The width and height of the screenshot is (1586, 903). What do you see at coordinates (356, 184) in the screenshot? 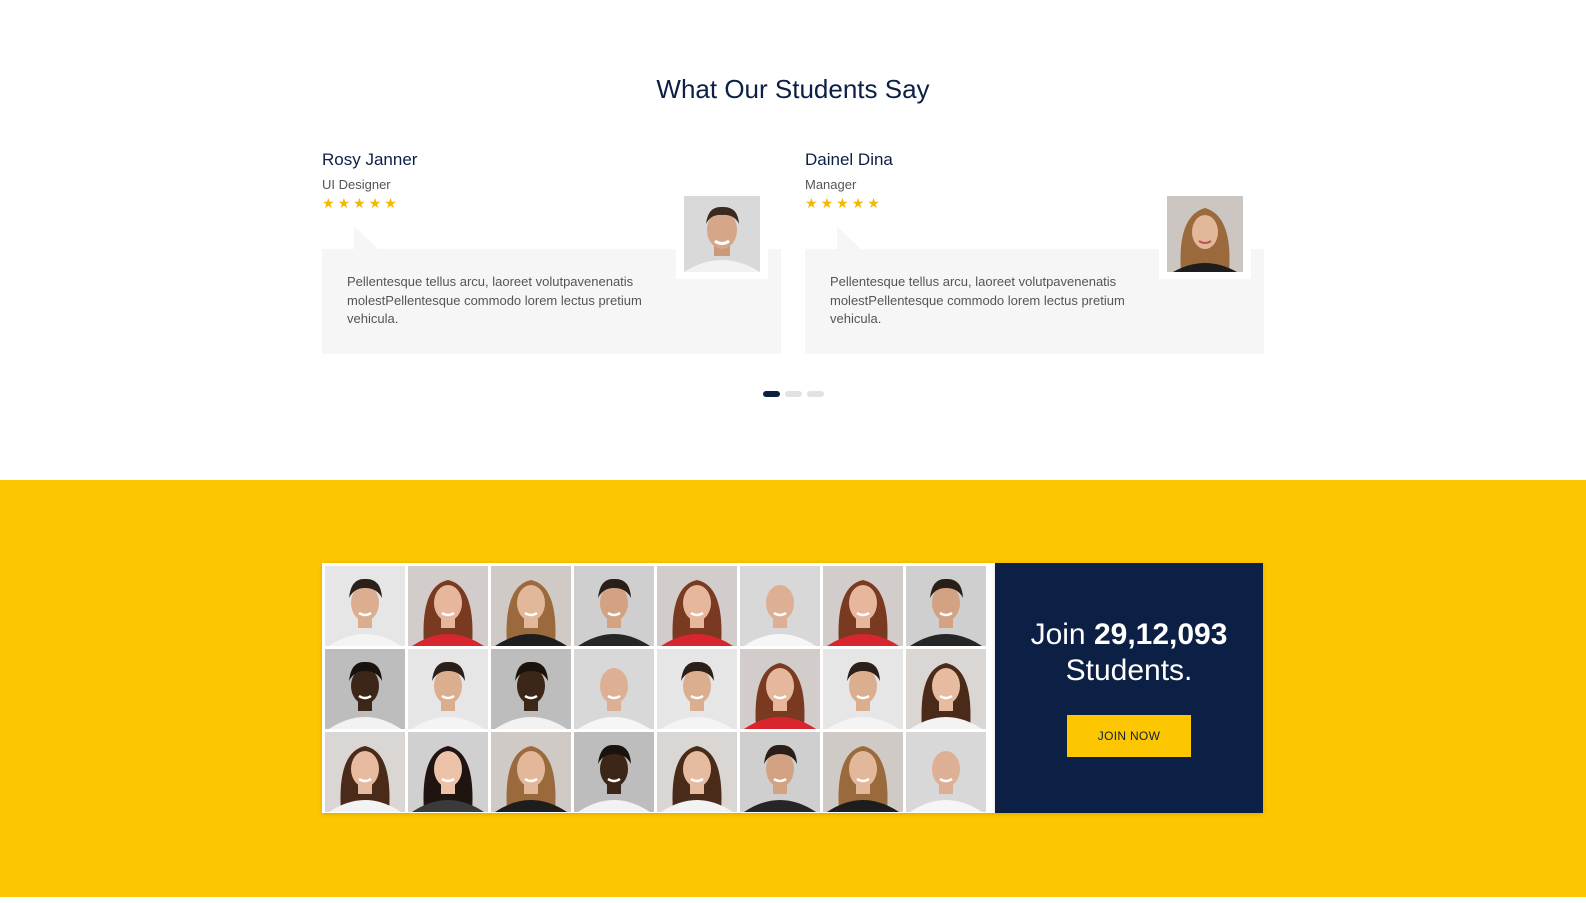
I see `testimonial-role: UI Designer` at bounding box center [356, 184].